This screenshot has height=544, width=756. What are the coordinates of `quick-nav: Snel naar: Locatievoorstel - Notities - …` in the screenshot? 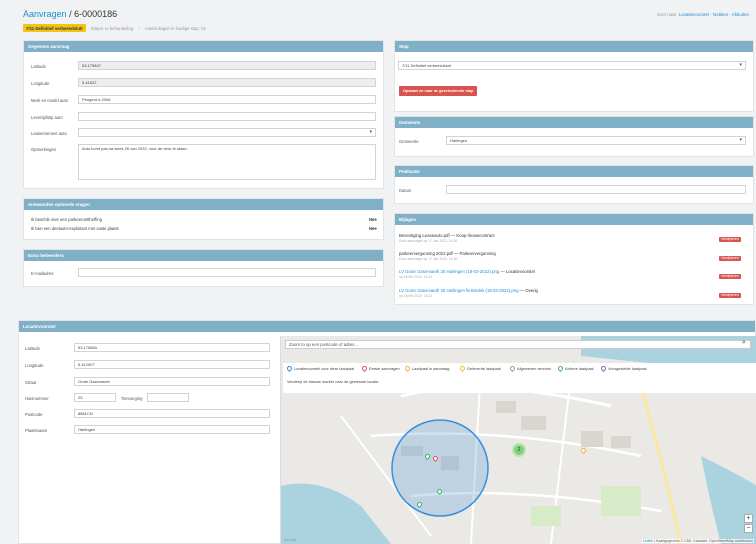 It's located at (703, 14).